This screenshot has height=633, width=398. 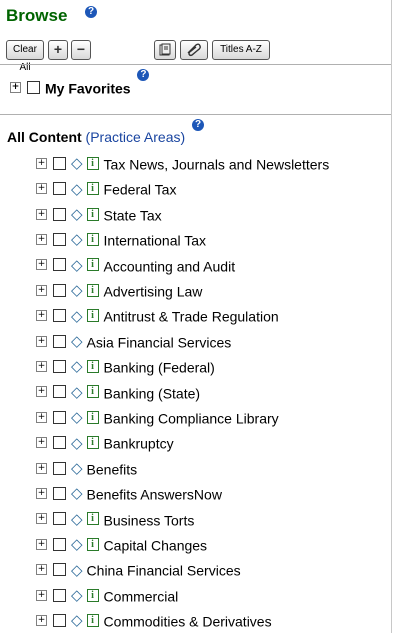 I want to click on tree-item-label: Commercial, so click(x=141, y=596).